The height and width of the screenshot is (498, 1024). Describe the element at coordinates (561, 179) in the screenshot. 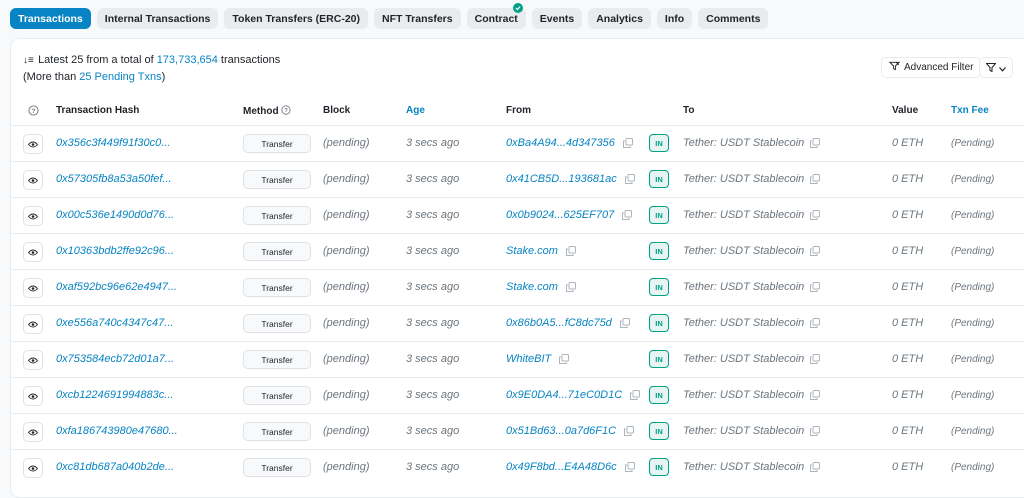

I see `from-address-link: 0x41CB5D...193681ac` at that location.